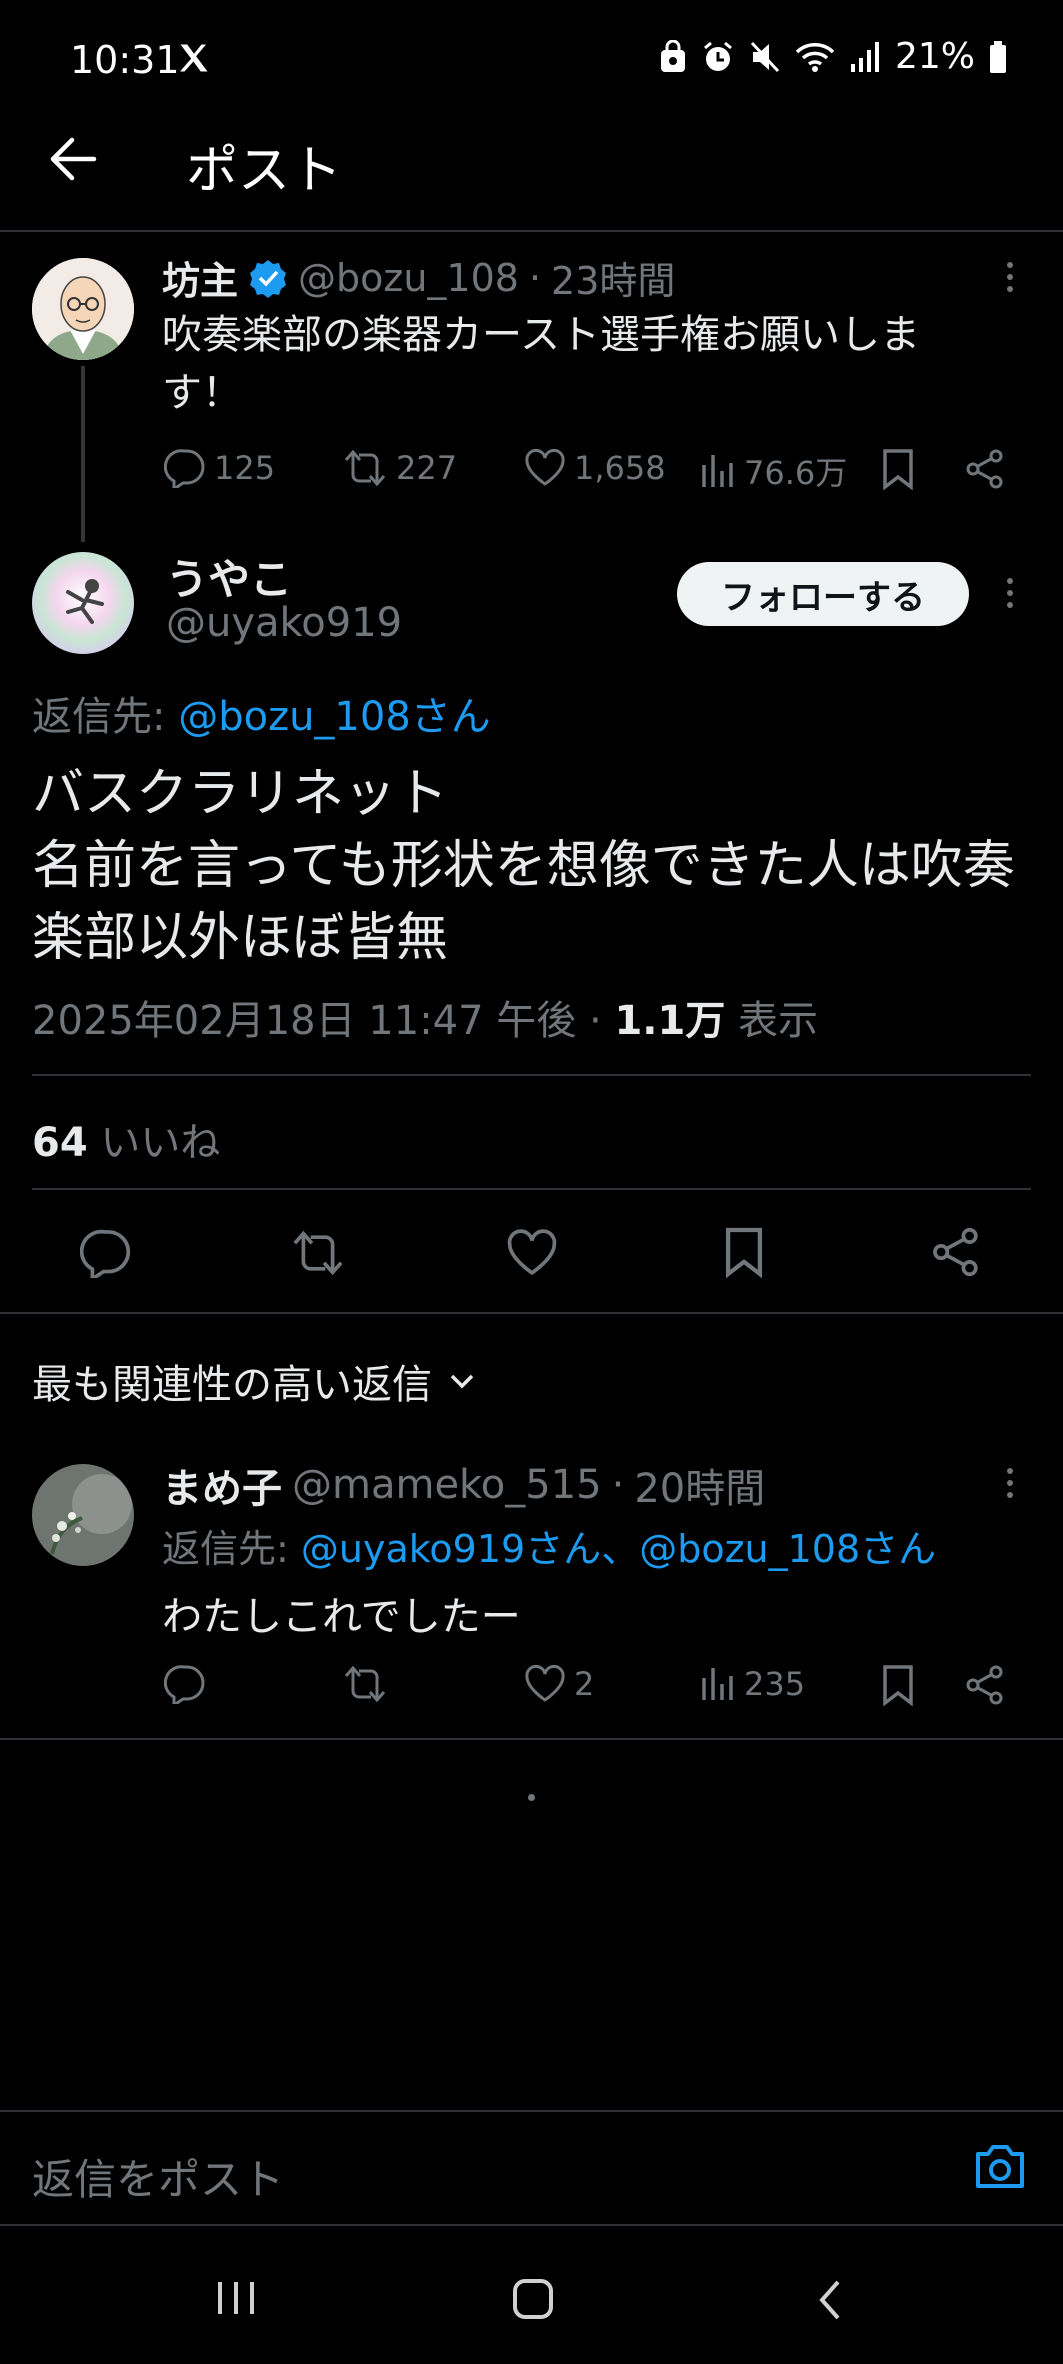 This screenshot has height=2364, width=1063. I want to click on author-handle: @bozu_108, so click(408, 278).